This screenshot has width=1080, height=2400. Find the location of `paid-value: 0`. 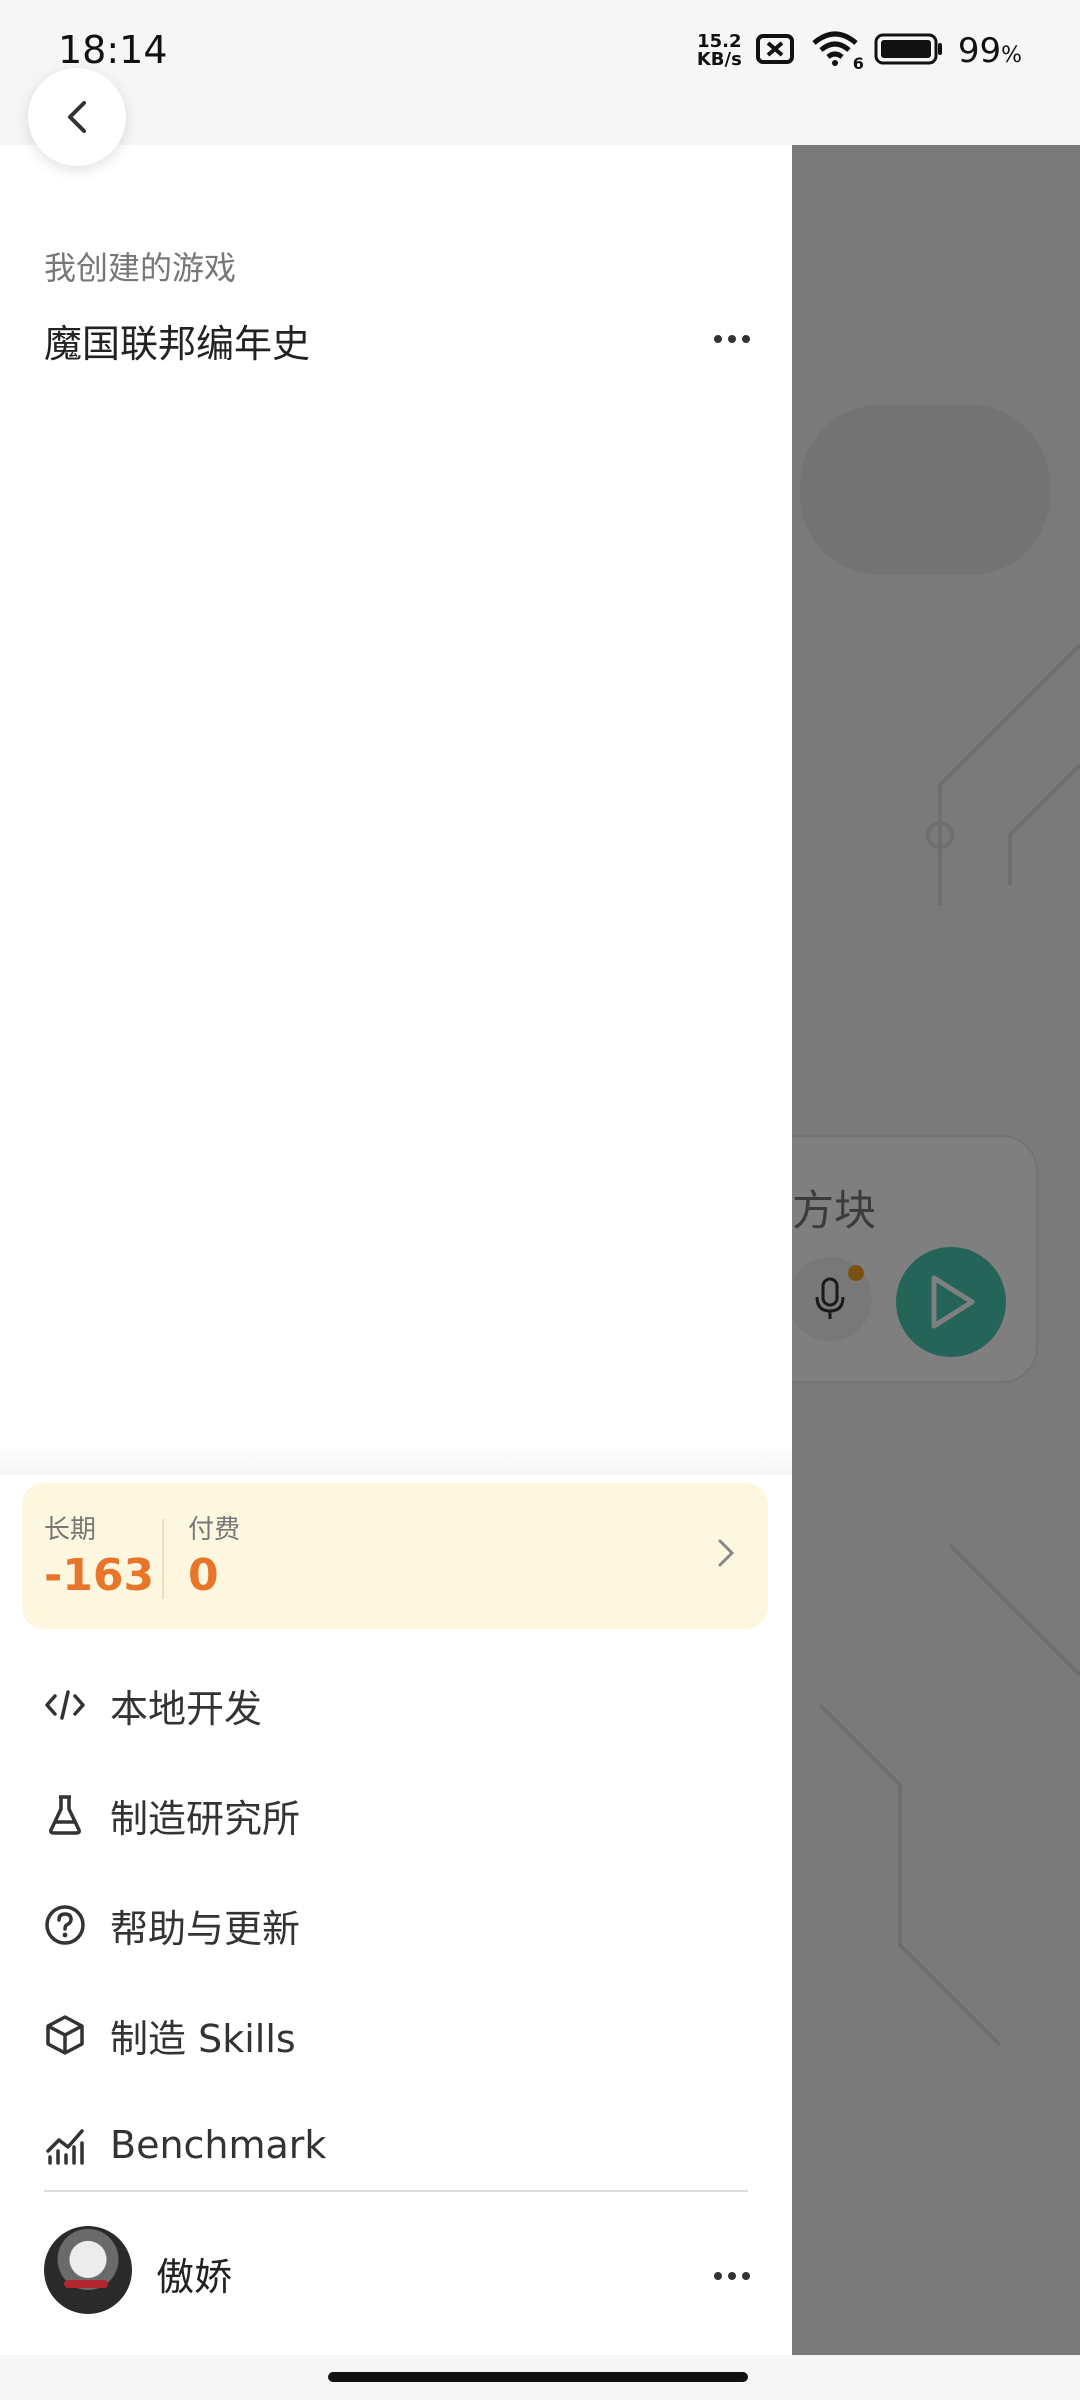

paid-value: 0 is located at coordinates (203, 1575).